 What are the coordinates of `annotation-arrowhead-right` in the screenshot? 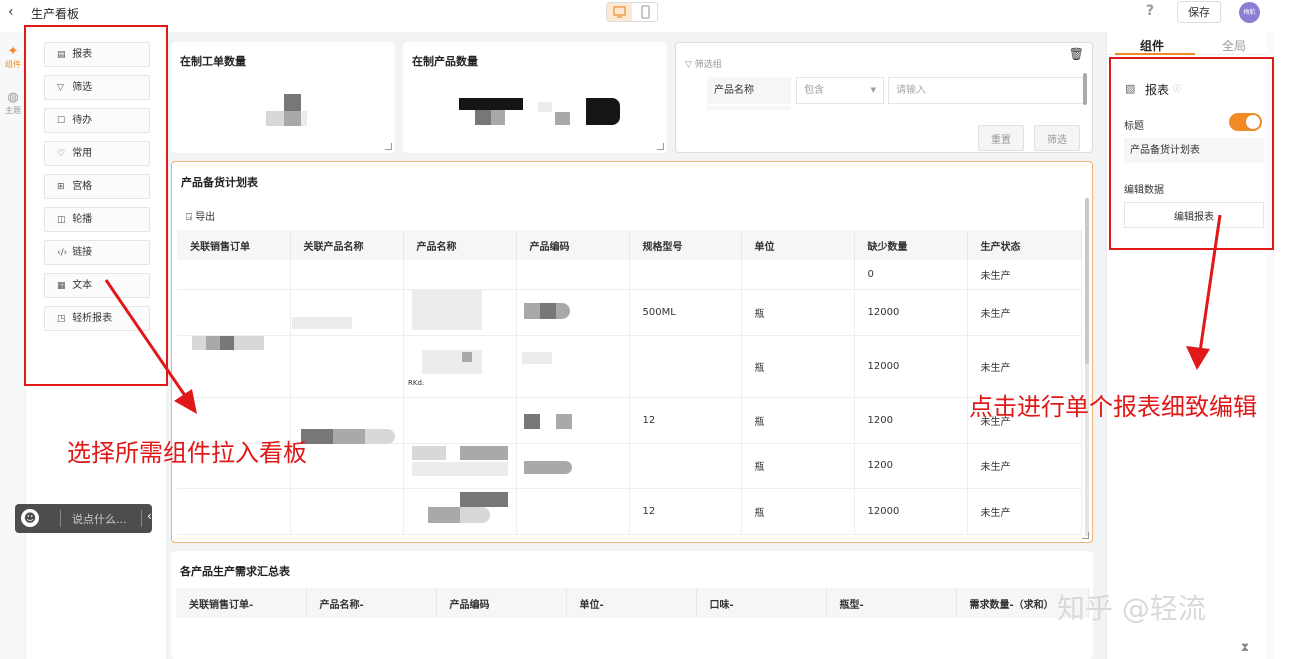 It's located at (1198, 358).